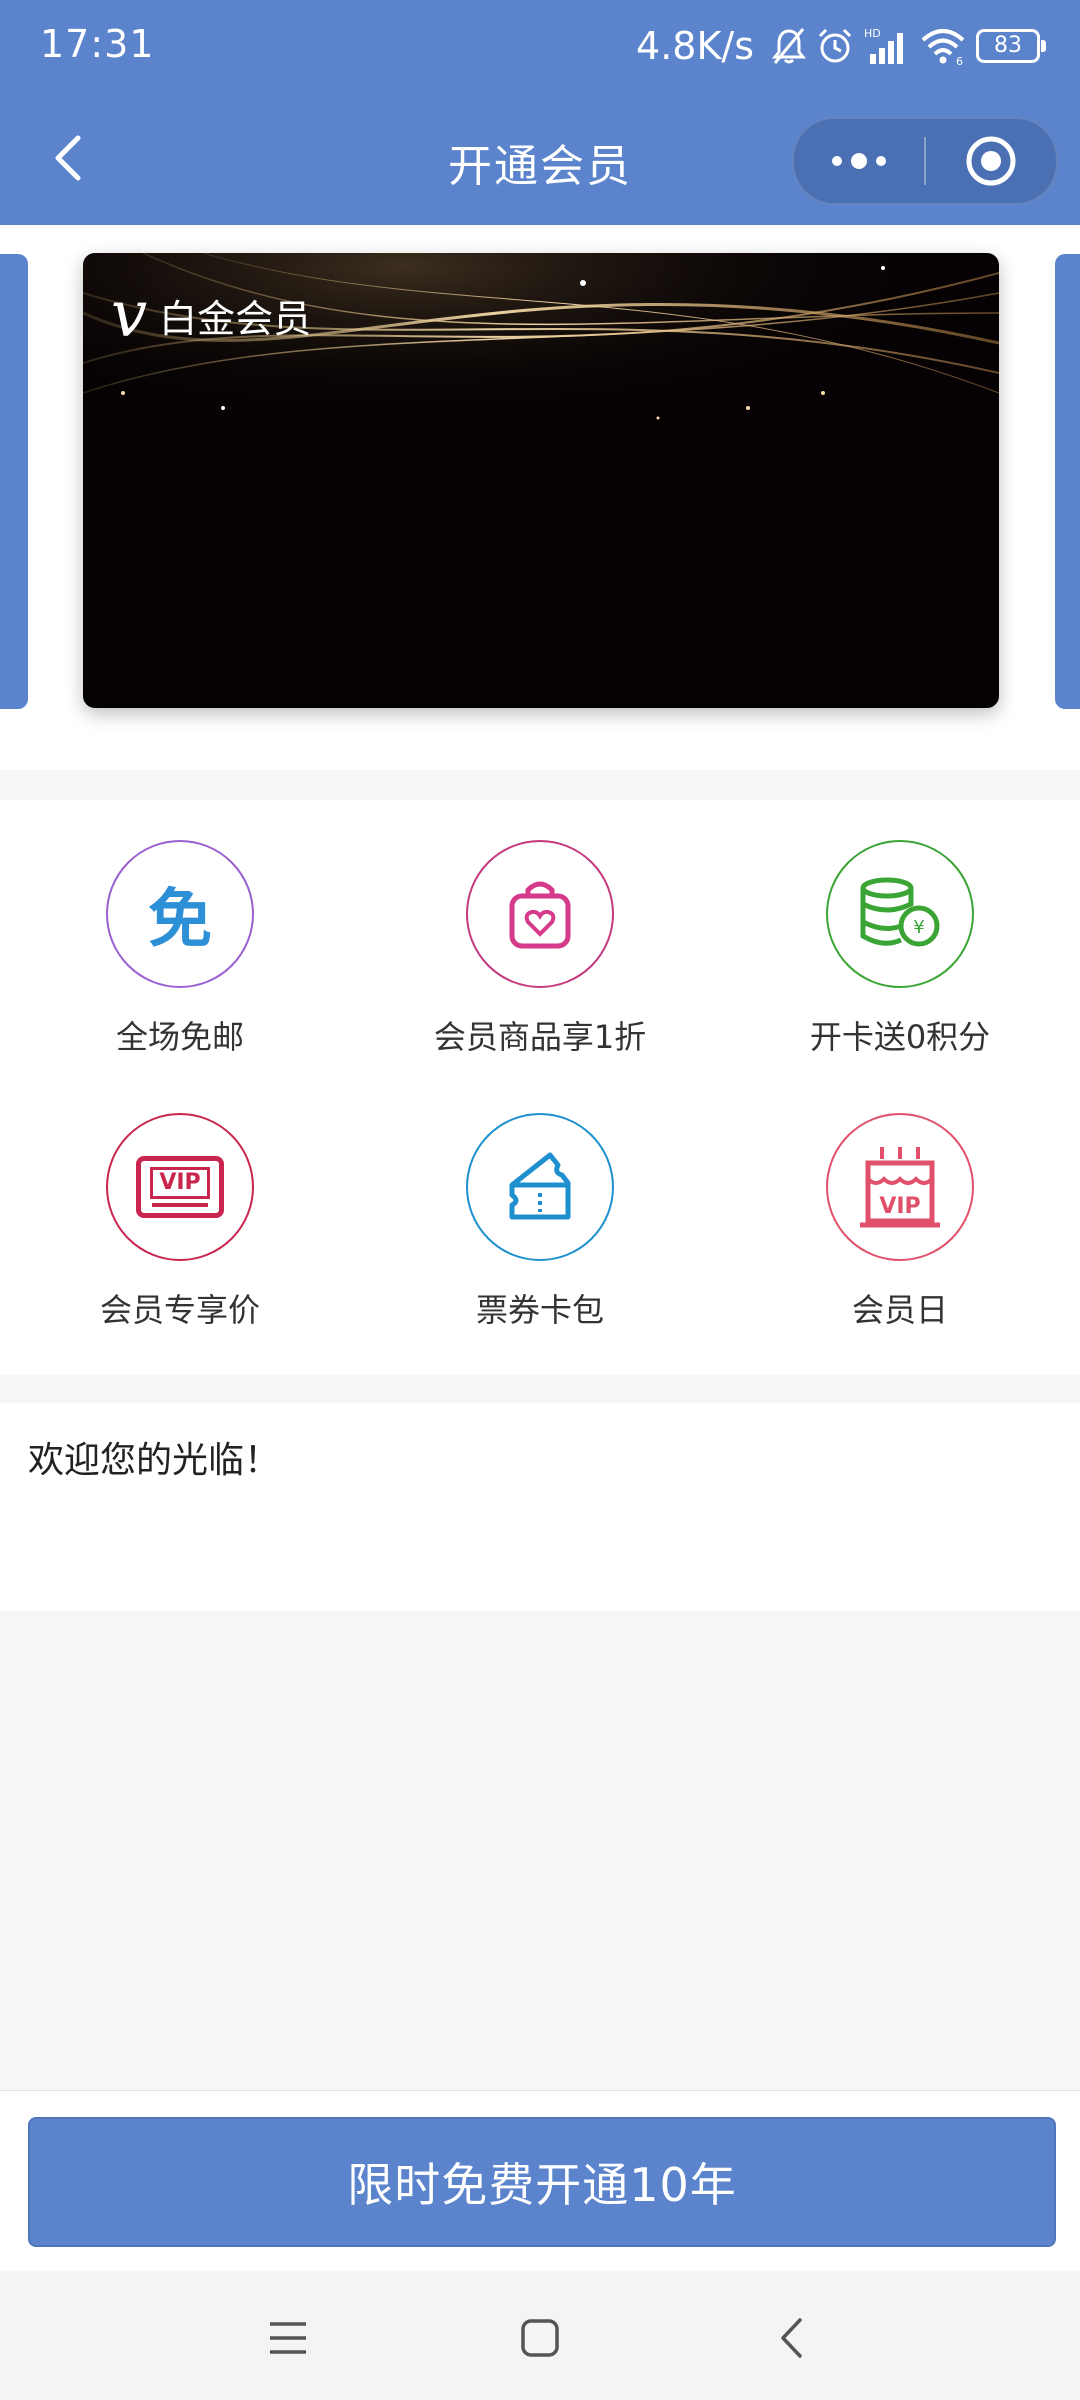  I want to click on home-button, so click(540, 2338).